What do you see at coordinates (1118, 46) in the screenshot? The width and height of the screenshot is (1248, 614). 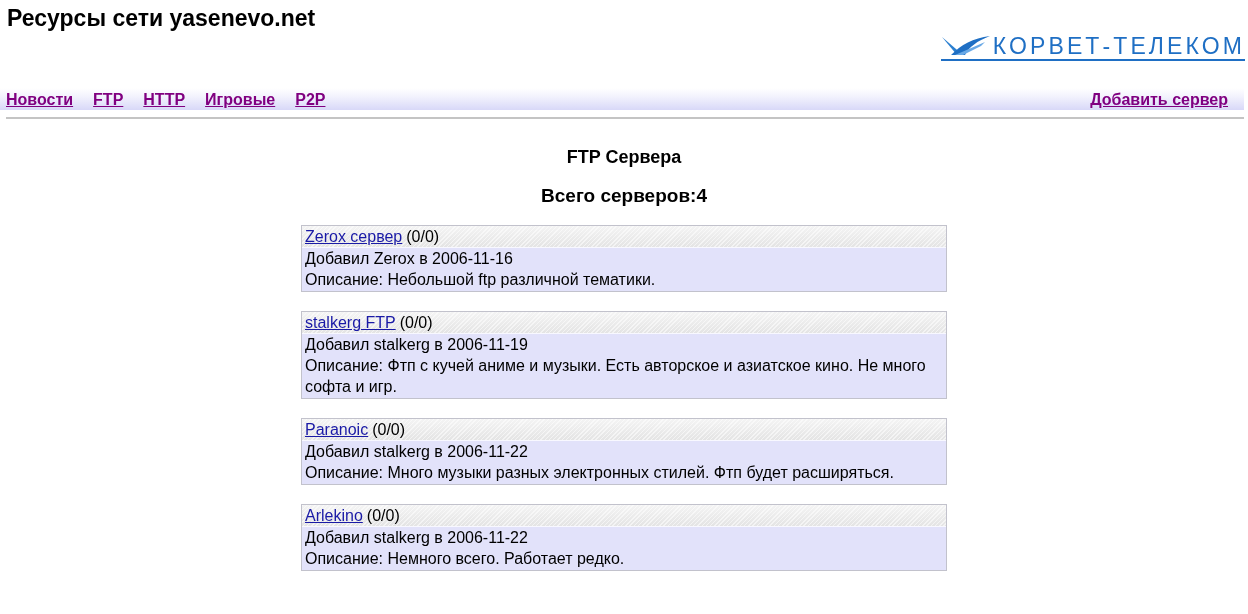 I see `logo-text: КОРВЕТ-ТЕЛЕКОМ` at bounding box center [1118, 46].